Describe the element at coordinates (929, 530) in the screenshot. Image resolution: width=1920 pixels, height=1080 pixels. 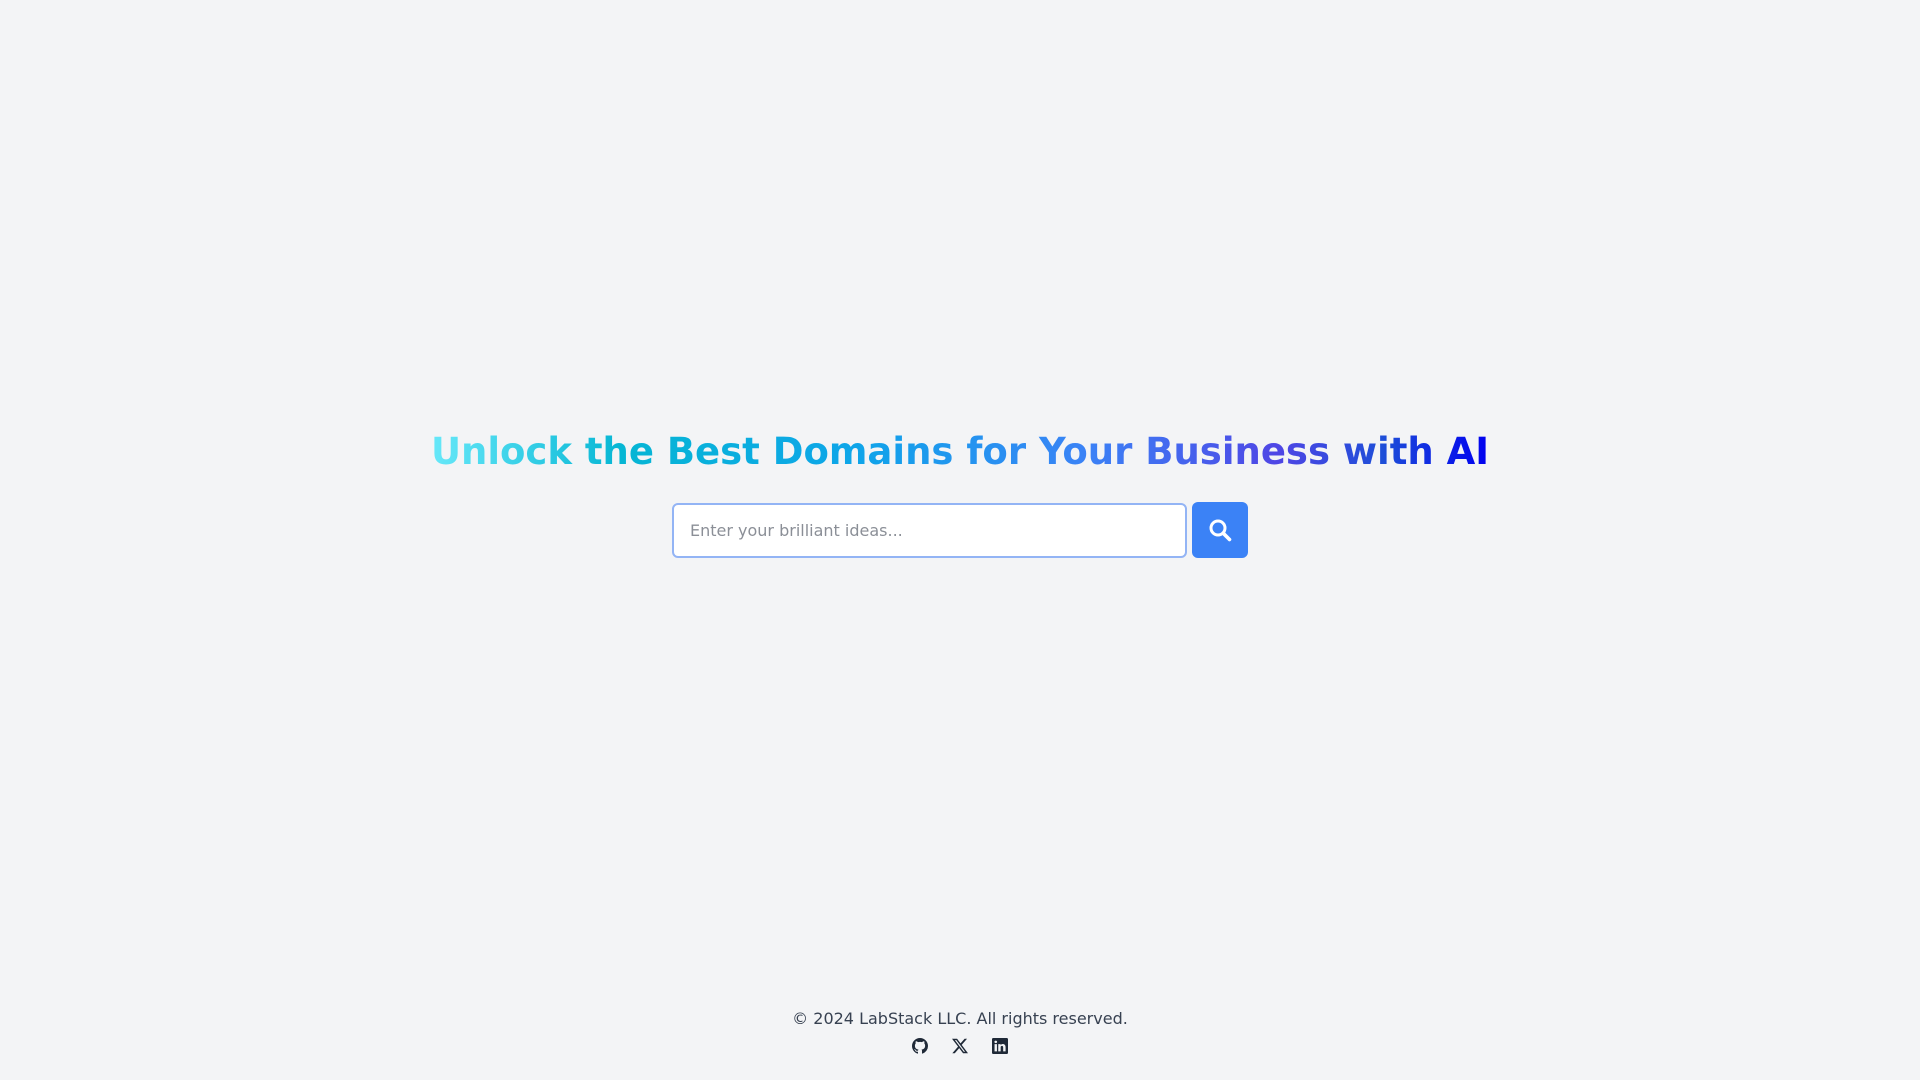
I see `search-input` at that location.